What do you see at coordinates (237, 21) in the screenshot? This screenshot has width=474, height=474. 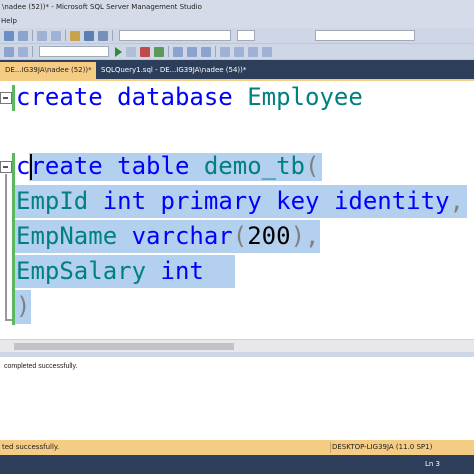 I see `menu-bar: Help` at bounding box center [237, 21].